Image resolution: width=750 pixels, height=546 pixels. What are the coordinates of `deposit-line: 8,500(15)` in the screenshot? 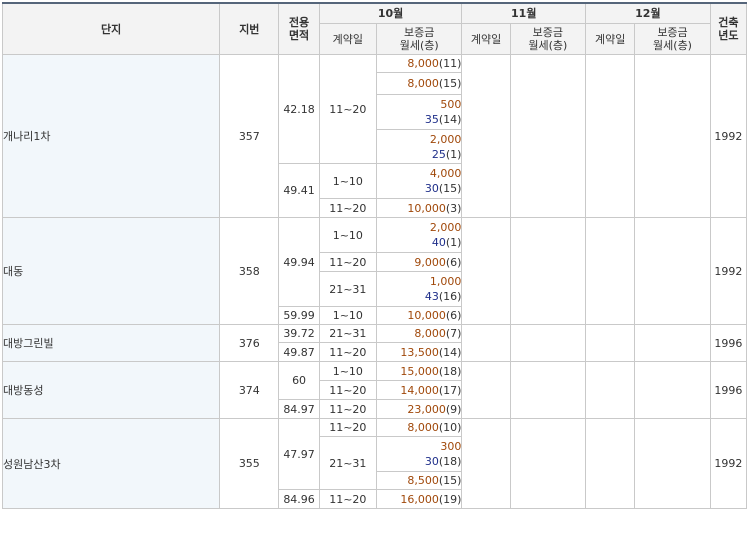 It's located at (419, 480).